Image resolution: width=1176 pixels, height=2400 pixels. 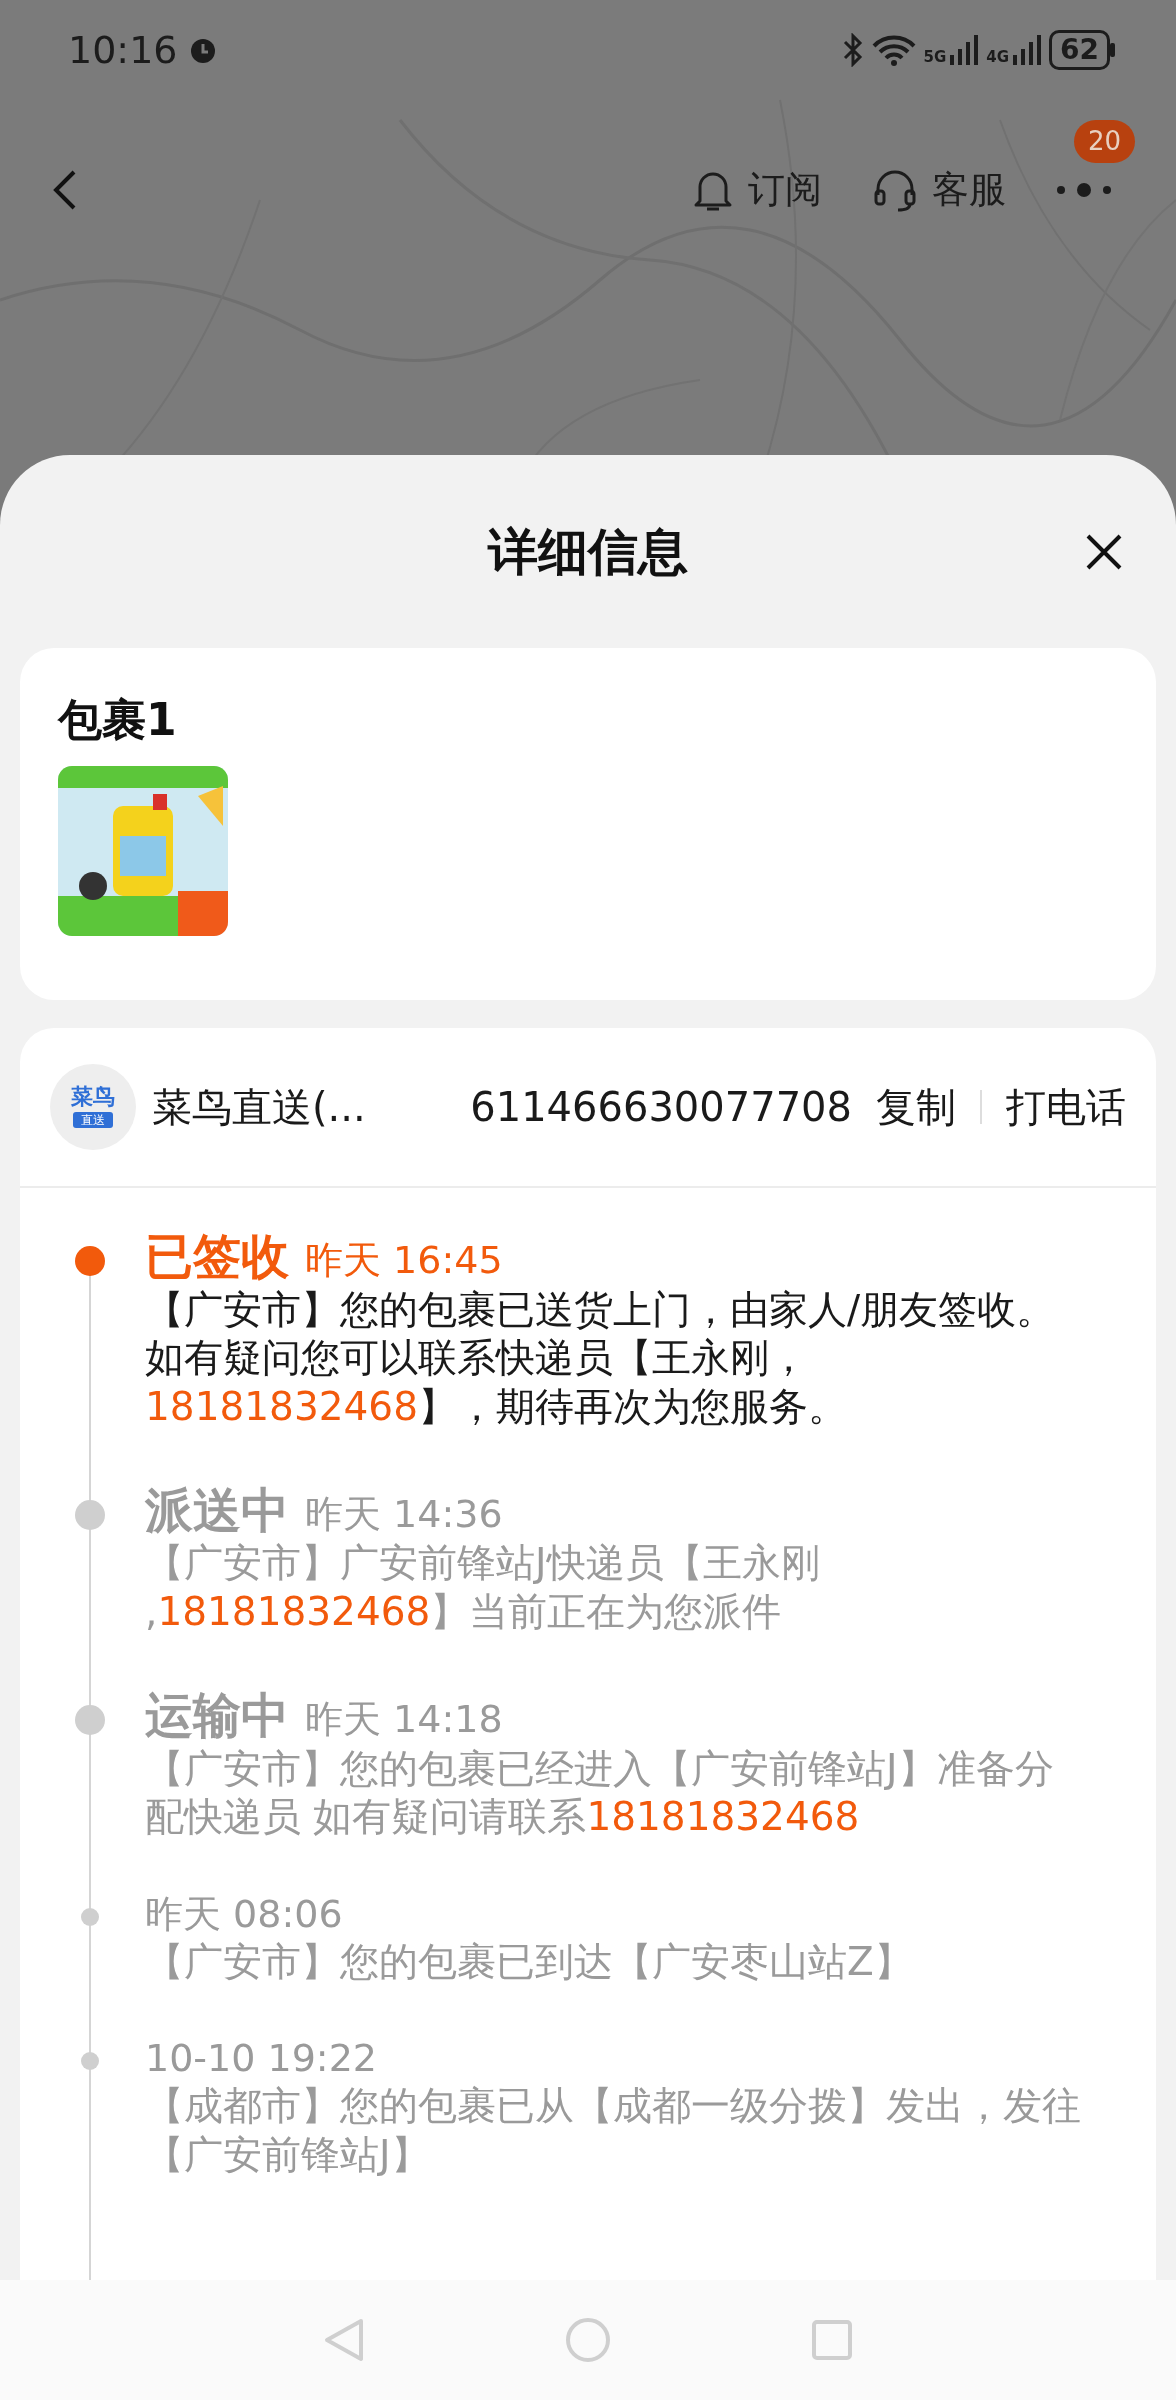 I want to click on battery-tip-icon, so click(x=1113, y=50).